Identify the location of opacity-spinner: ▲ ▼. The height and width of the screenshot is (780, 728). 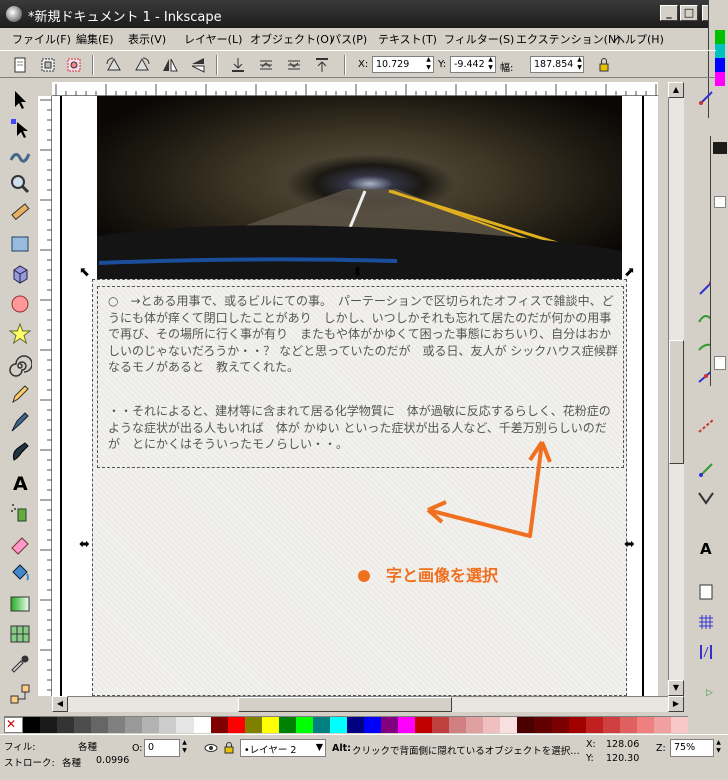
(184, 747).